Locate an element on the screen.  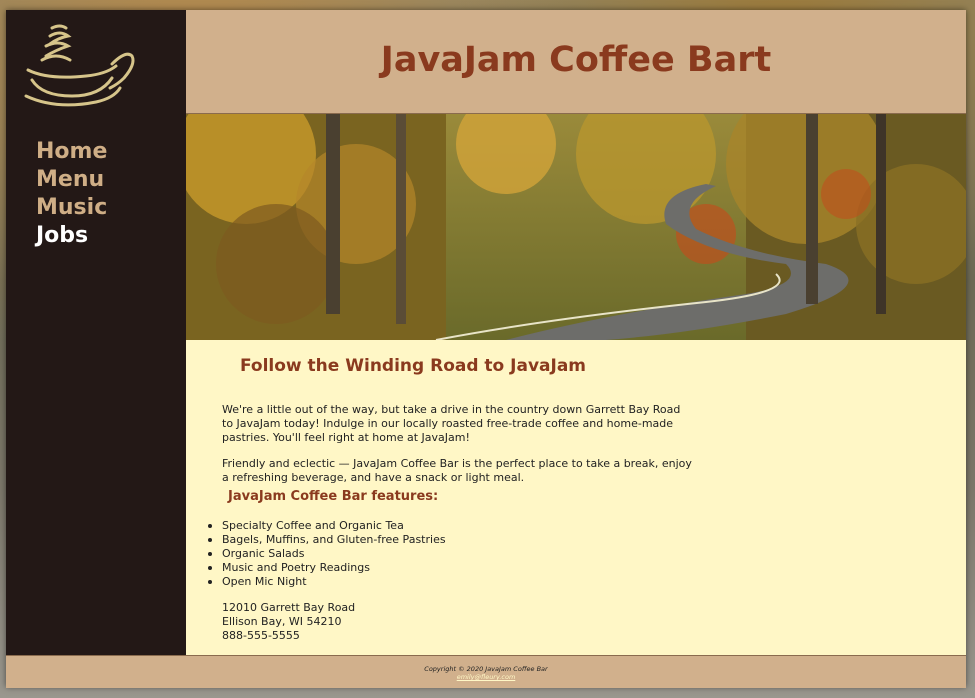
list-item: Specialty Coffee and Organic Tea is located at coordinates (327, 526).